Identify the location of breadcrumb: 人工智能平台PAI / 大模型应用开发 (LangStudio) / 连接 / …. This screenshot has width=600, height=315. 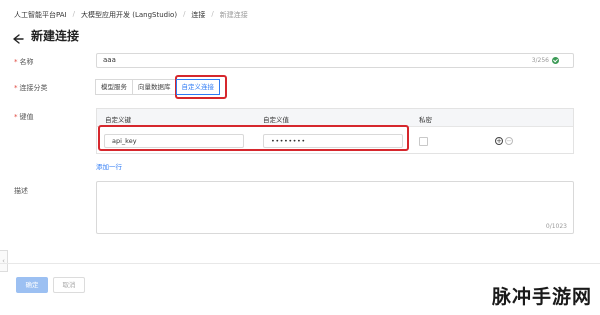
(131, 15).